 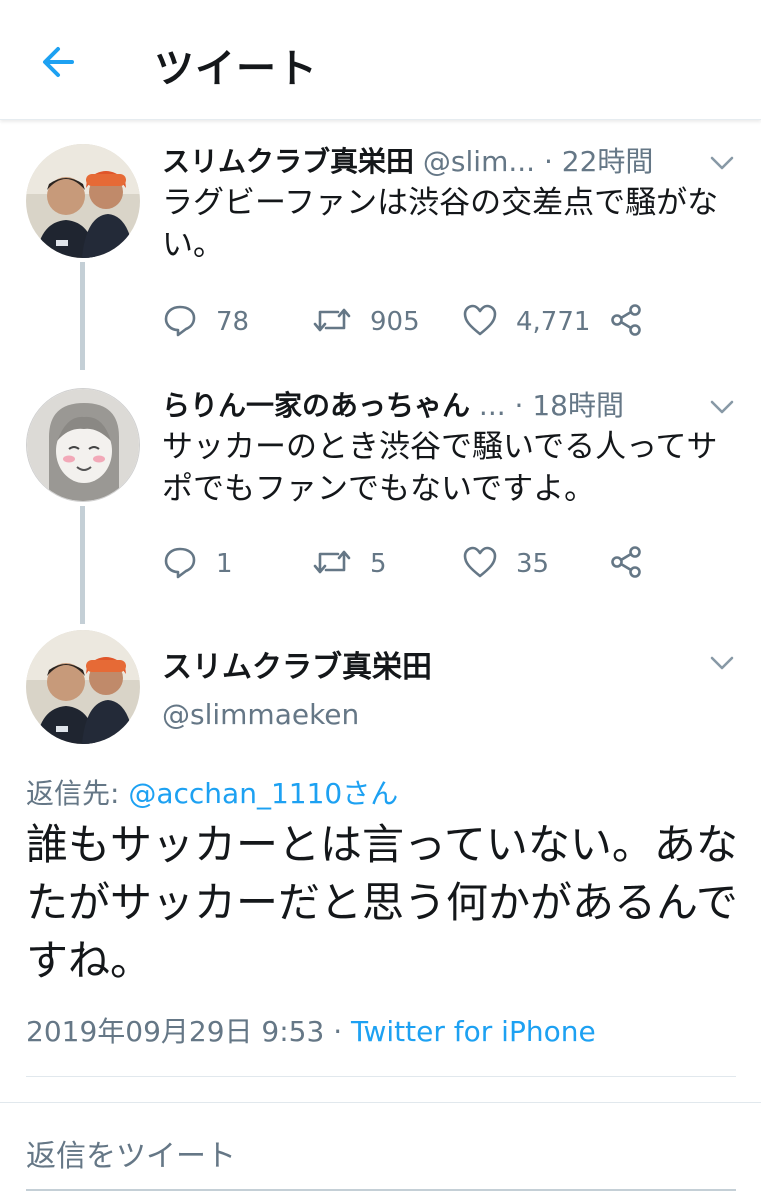 I want to click on timestamp-text: 2019年09月29日 9:53 ·, so click(x=184, y=1031).